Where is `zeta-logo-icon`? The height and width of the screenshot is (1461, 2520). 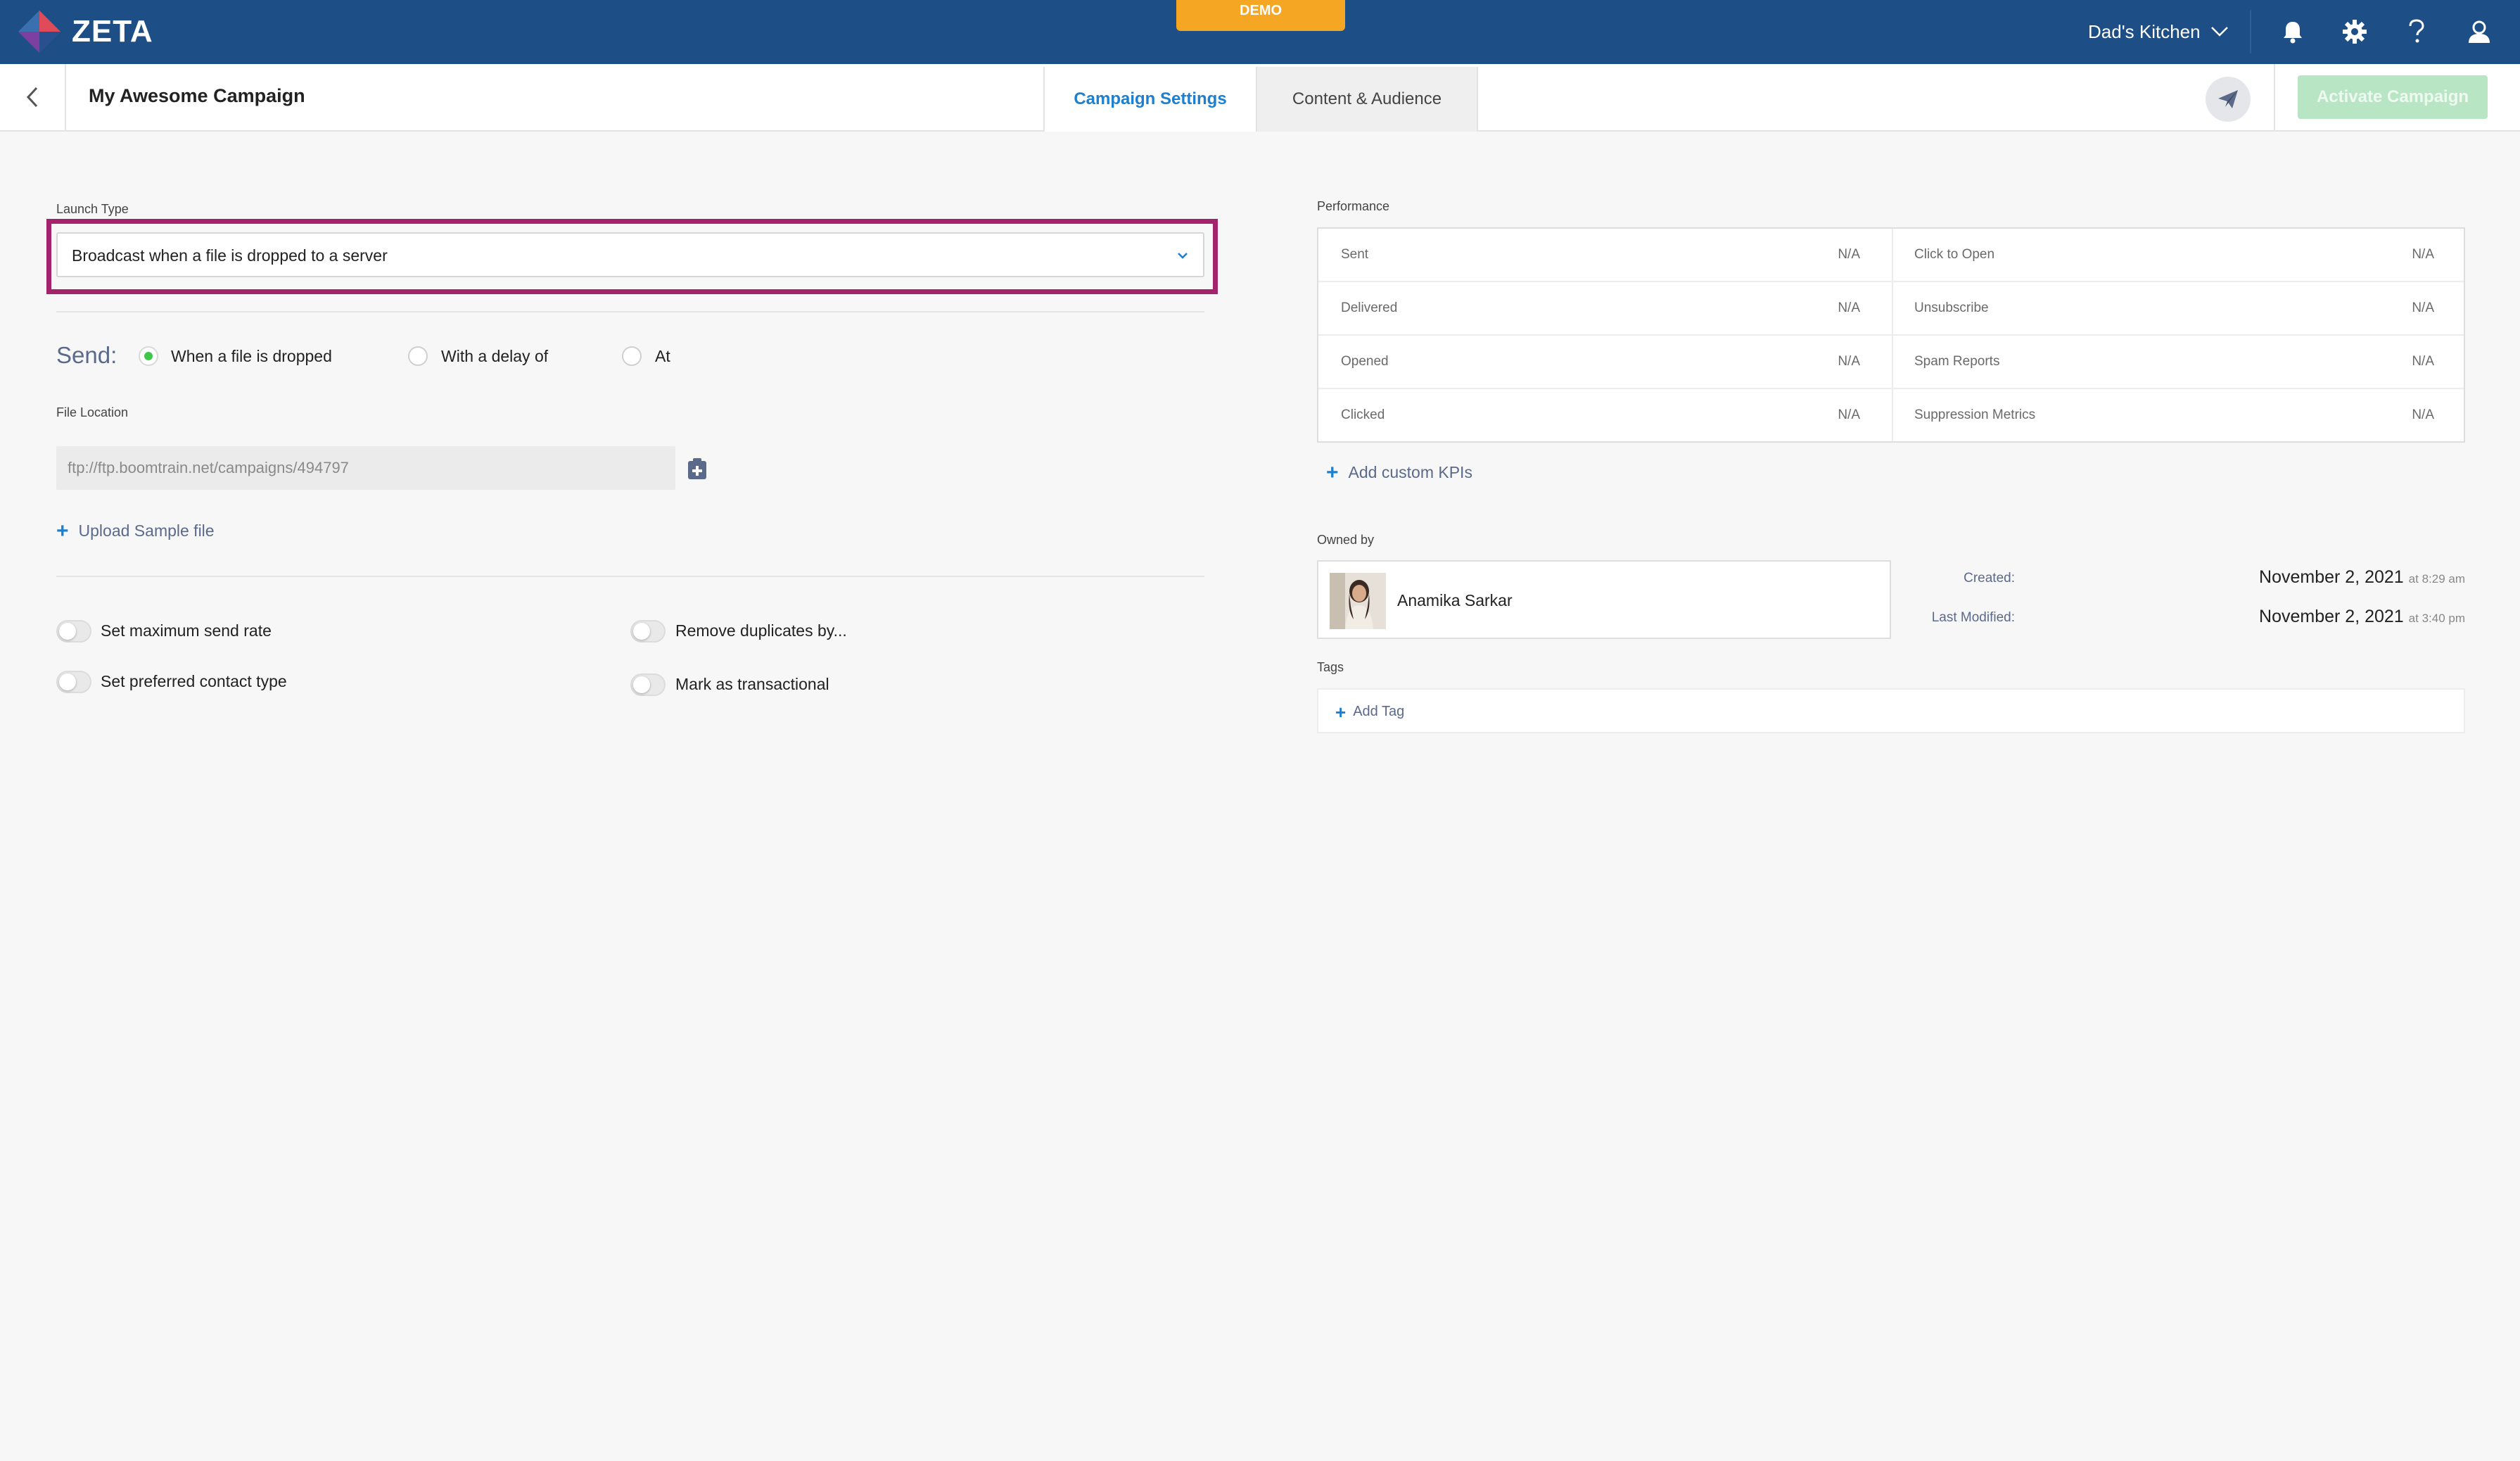
zeta-logo-icon is located at coordinates (39, 32).